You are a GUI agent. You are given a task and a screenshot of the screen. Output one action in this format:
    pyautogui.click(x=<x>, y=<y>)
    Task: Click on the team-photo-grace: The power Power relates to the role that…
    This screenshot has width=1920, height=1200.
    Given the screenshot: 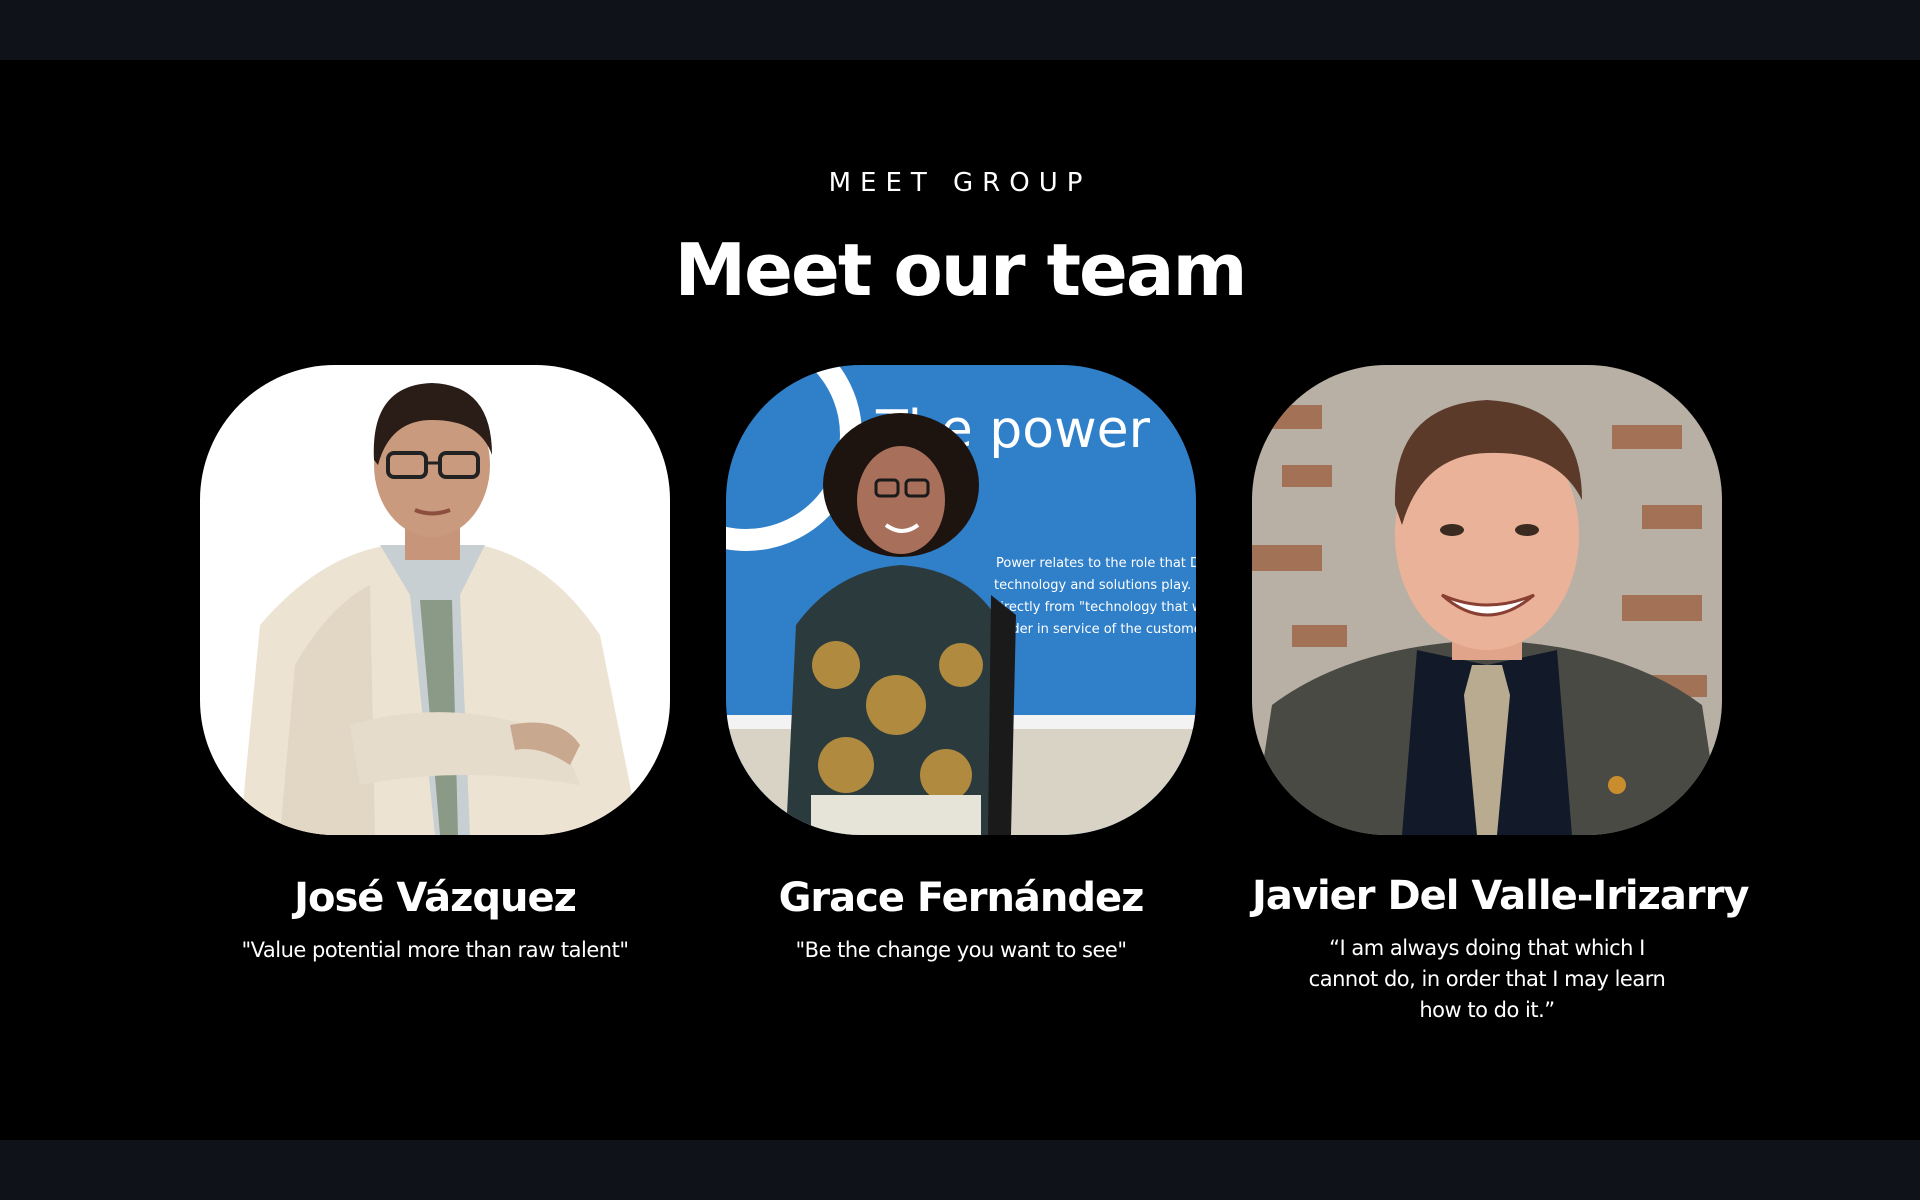 What is the action you would take?
    pyautogui.click(x=961, y=600)
    